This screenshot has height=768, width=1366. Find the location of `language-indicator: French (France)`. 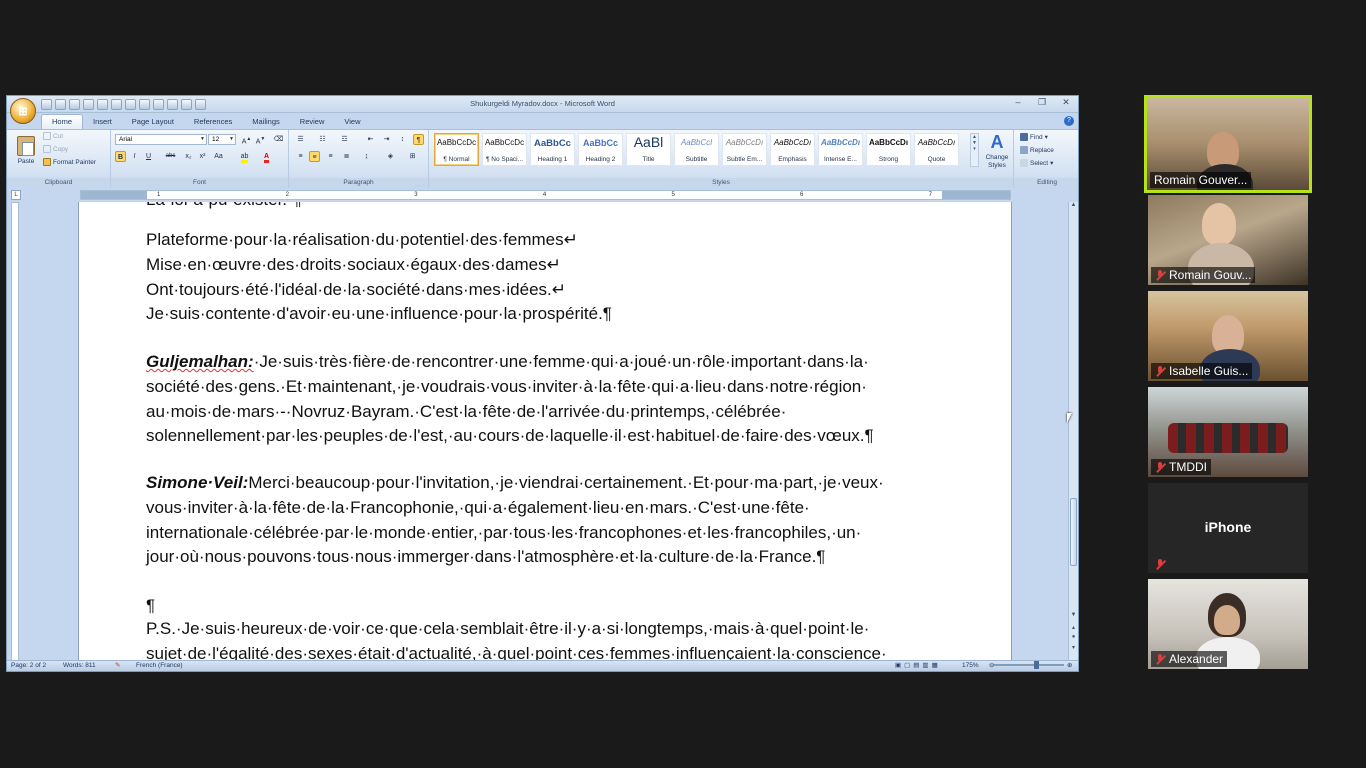

language-indicator: French (France) is located at coordinates (159, 666).